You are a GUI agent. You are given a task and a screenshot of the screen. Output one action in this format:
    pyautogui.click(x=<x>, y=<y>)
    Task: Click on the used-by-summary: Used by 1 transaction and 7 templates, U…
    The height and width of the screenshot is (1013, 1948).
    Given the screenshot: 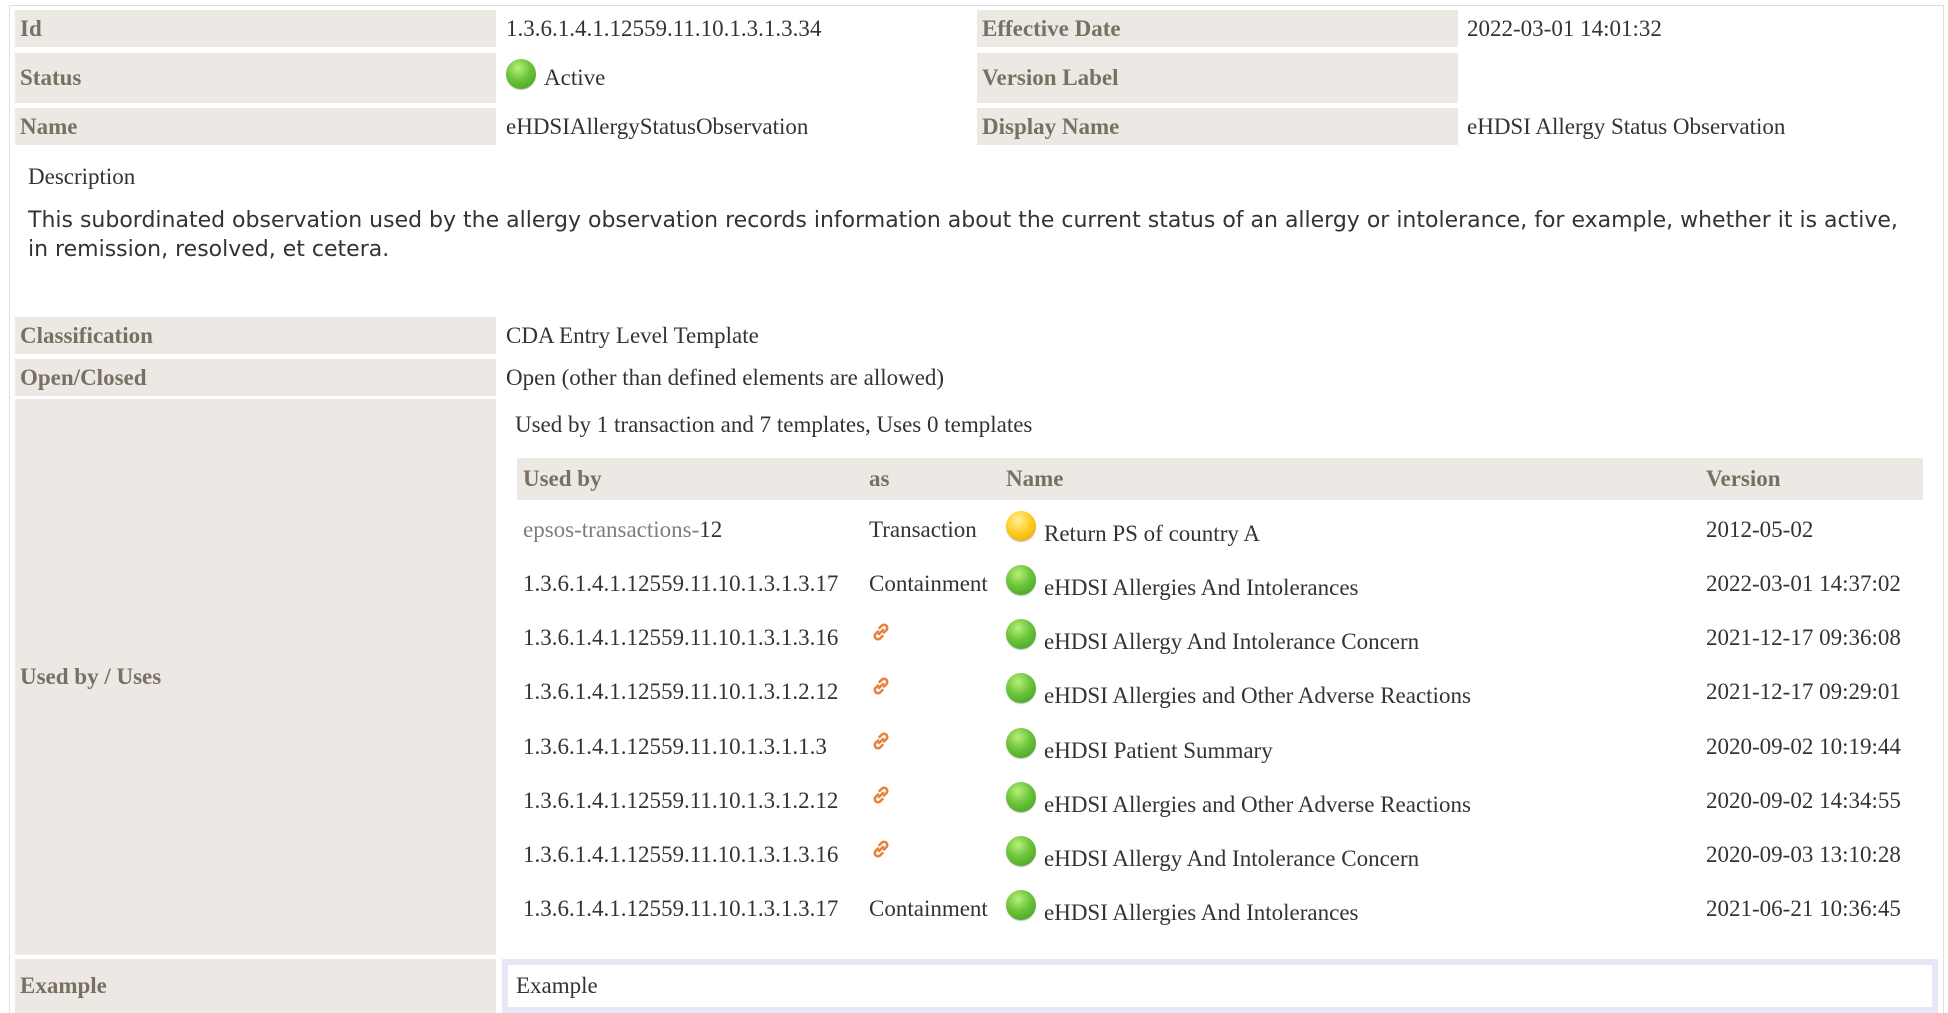 What is the action you would take?
    pyautogui.click(x=774, y=424)
    